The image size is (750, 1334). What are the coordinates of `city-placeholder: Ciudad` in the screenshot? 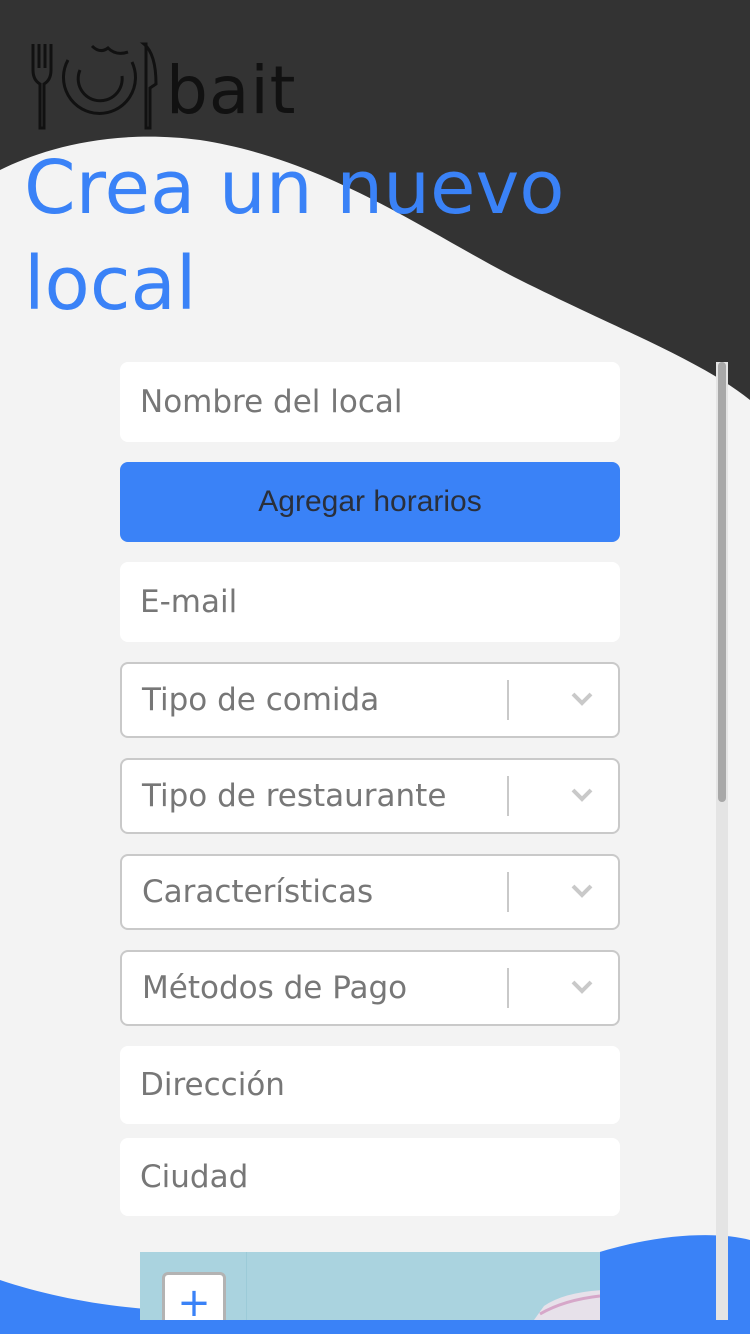 It's located at (194, 1177).